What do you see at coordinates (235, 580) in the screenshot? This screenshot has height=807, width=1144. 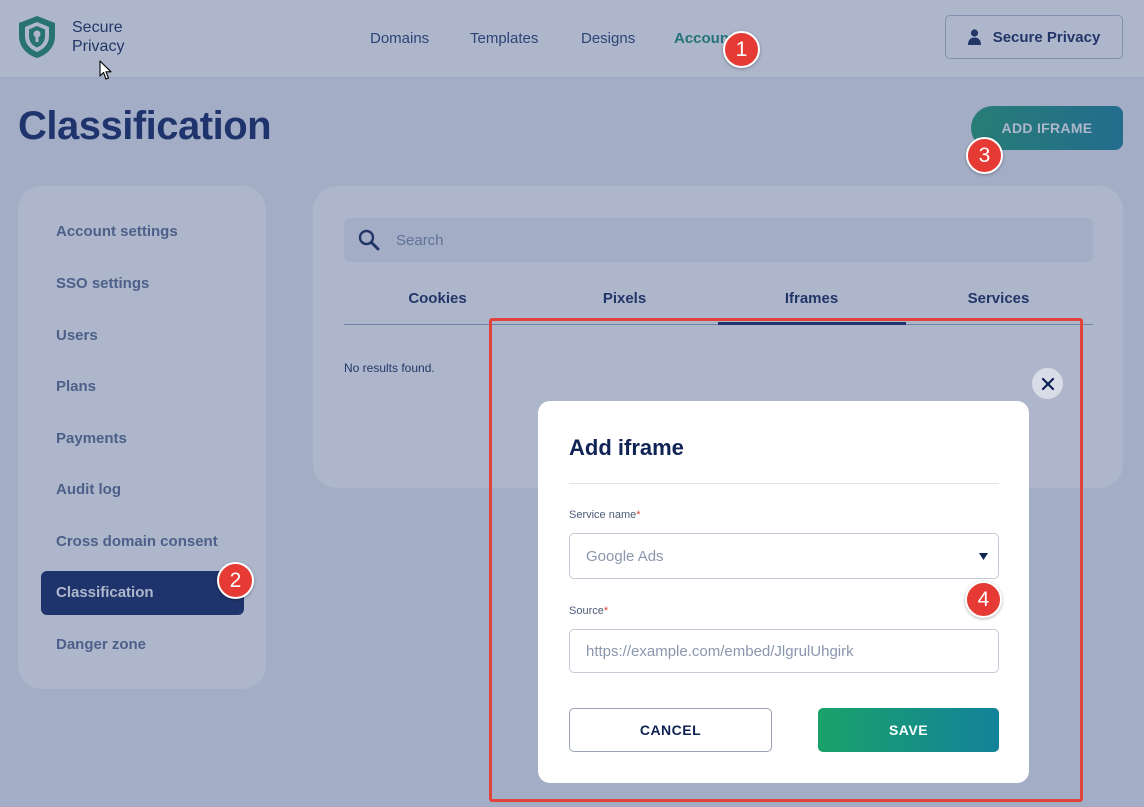 I see `annotation-badge-2: 2` at bounding box center [235, 580].